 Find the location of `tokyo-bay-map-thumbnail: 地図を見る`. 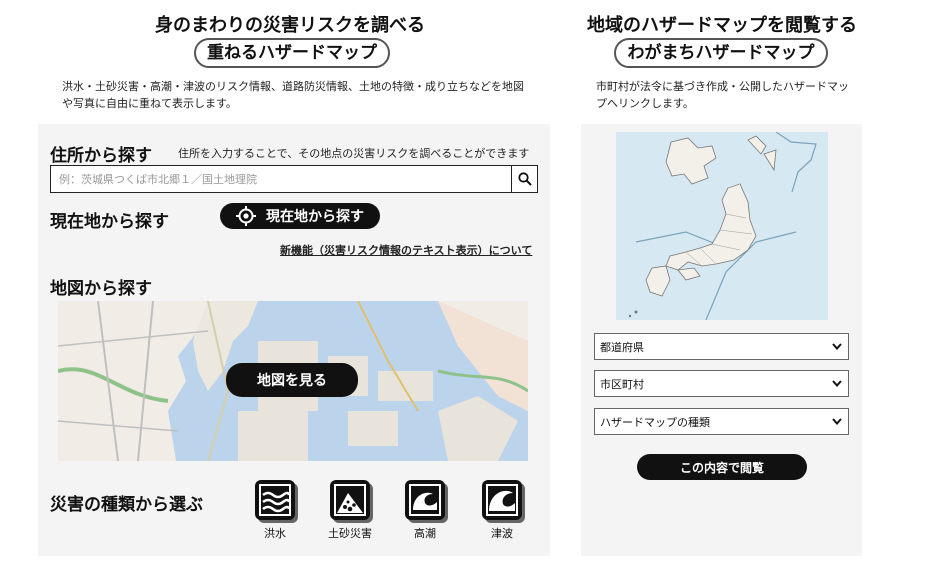

tokyo-bay-map-thumbnail: 地図を見る is located at coordinates (293, 381).